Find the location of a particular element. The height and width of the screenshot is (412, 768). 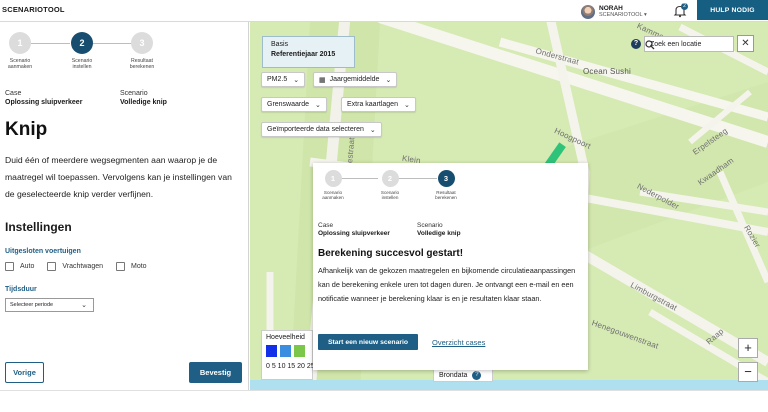

user-menu: NORAH SCENARIOTOOL ▾ is located at coordinates (614, 11).